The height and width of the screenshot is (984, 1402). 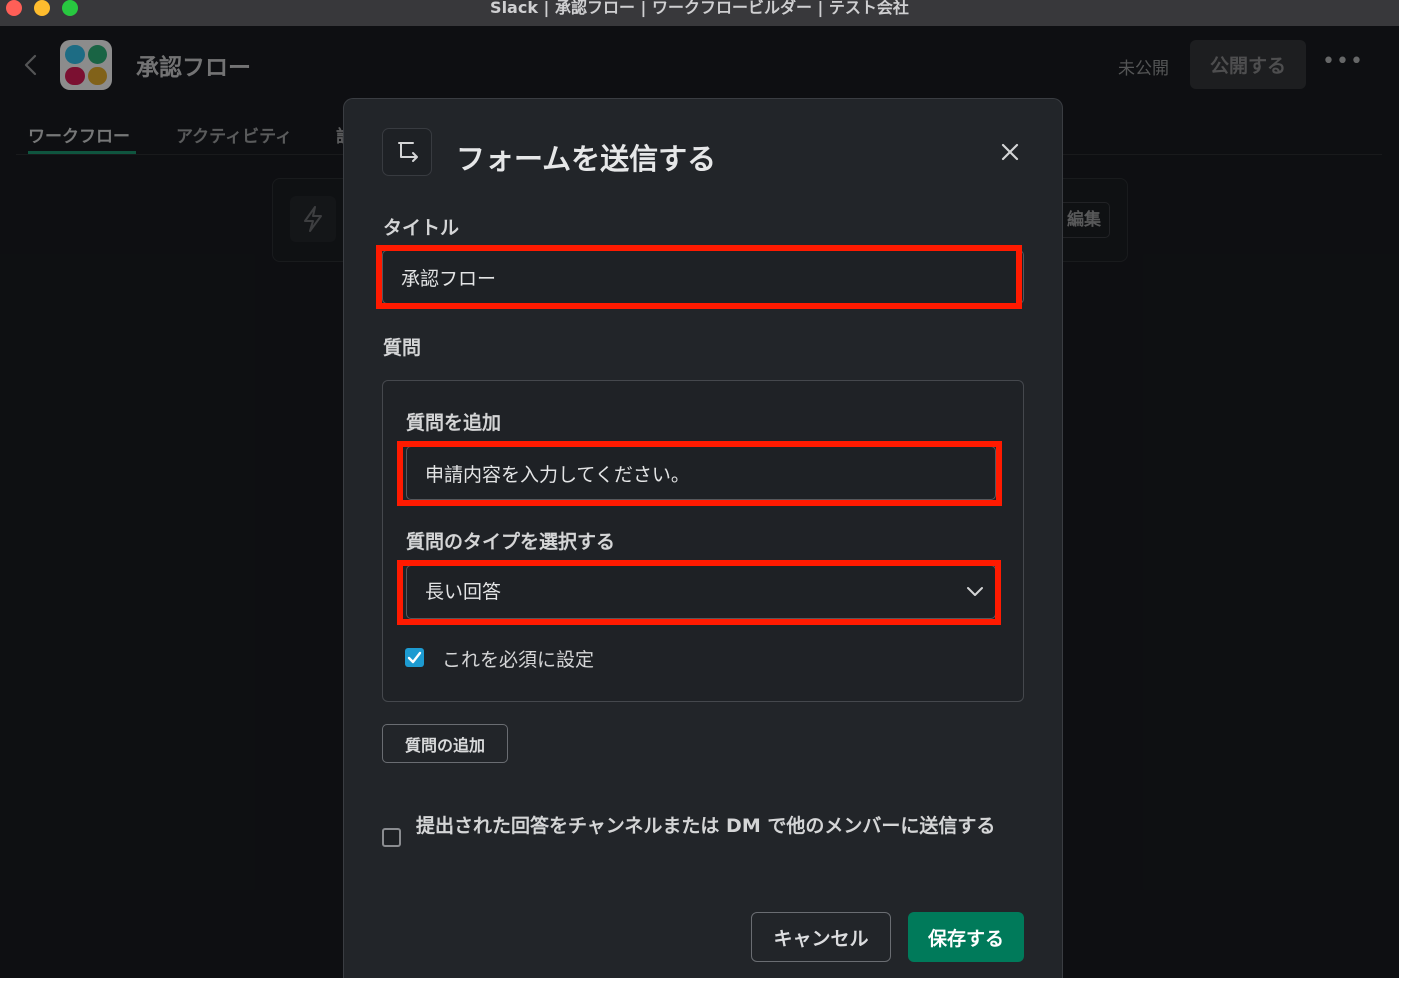 What do you see at coordinates (463, 592) in the screenshot?
I see `question-type-value: 長い回答` at bounding box center [463, 592].